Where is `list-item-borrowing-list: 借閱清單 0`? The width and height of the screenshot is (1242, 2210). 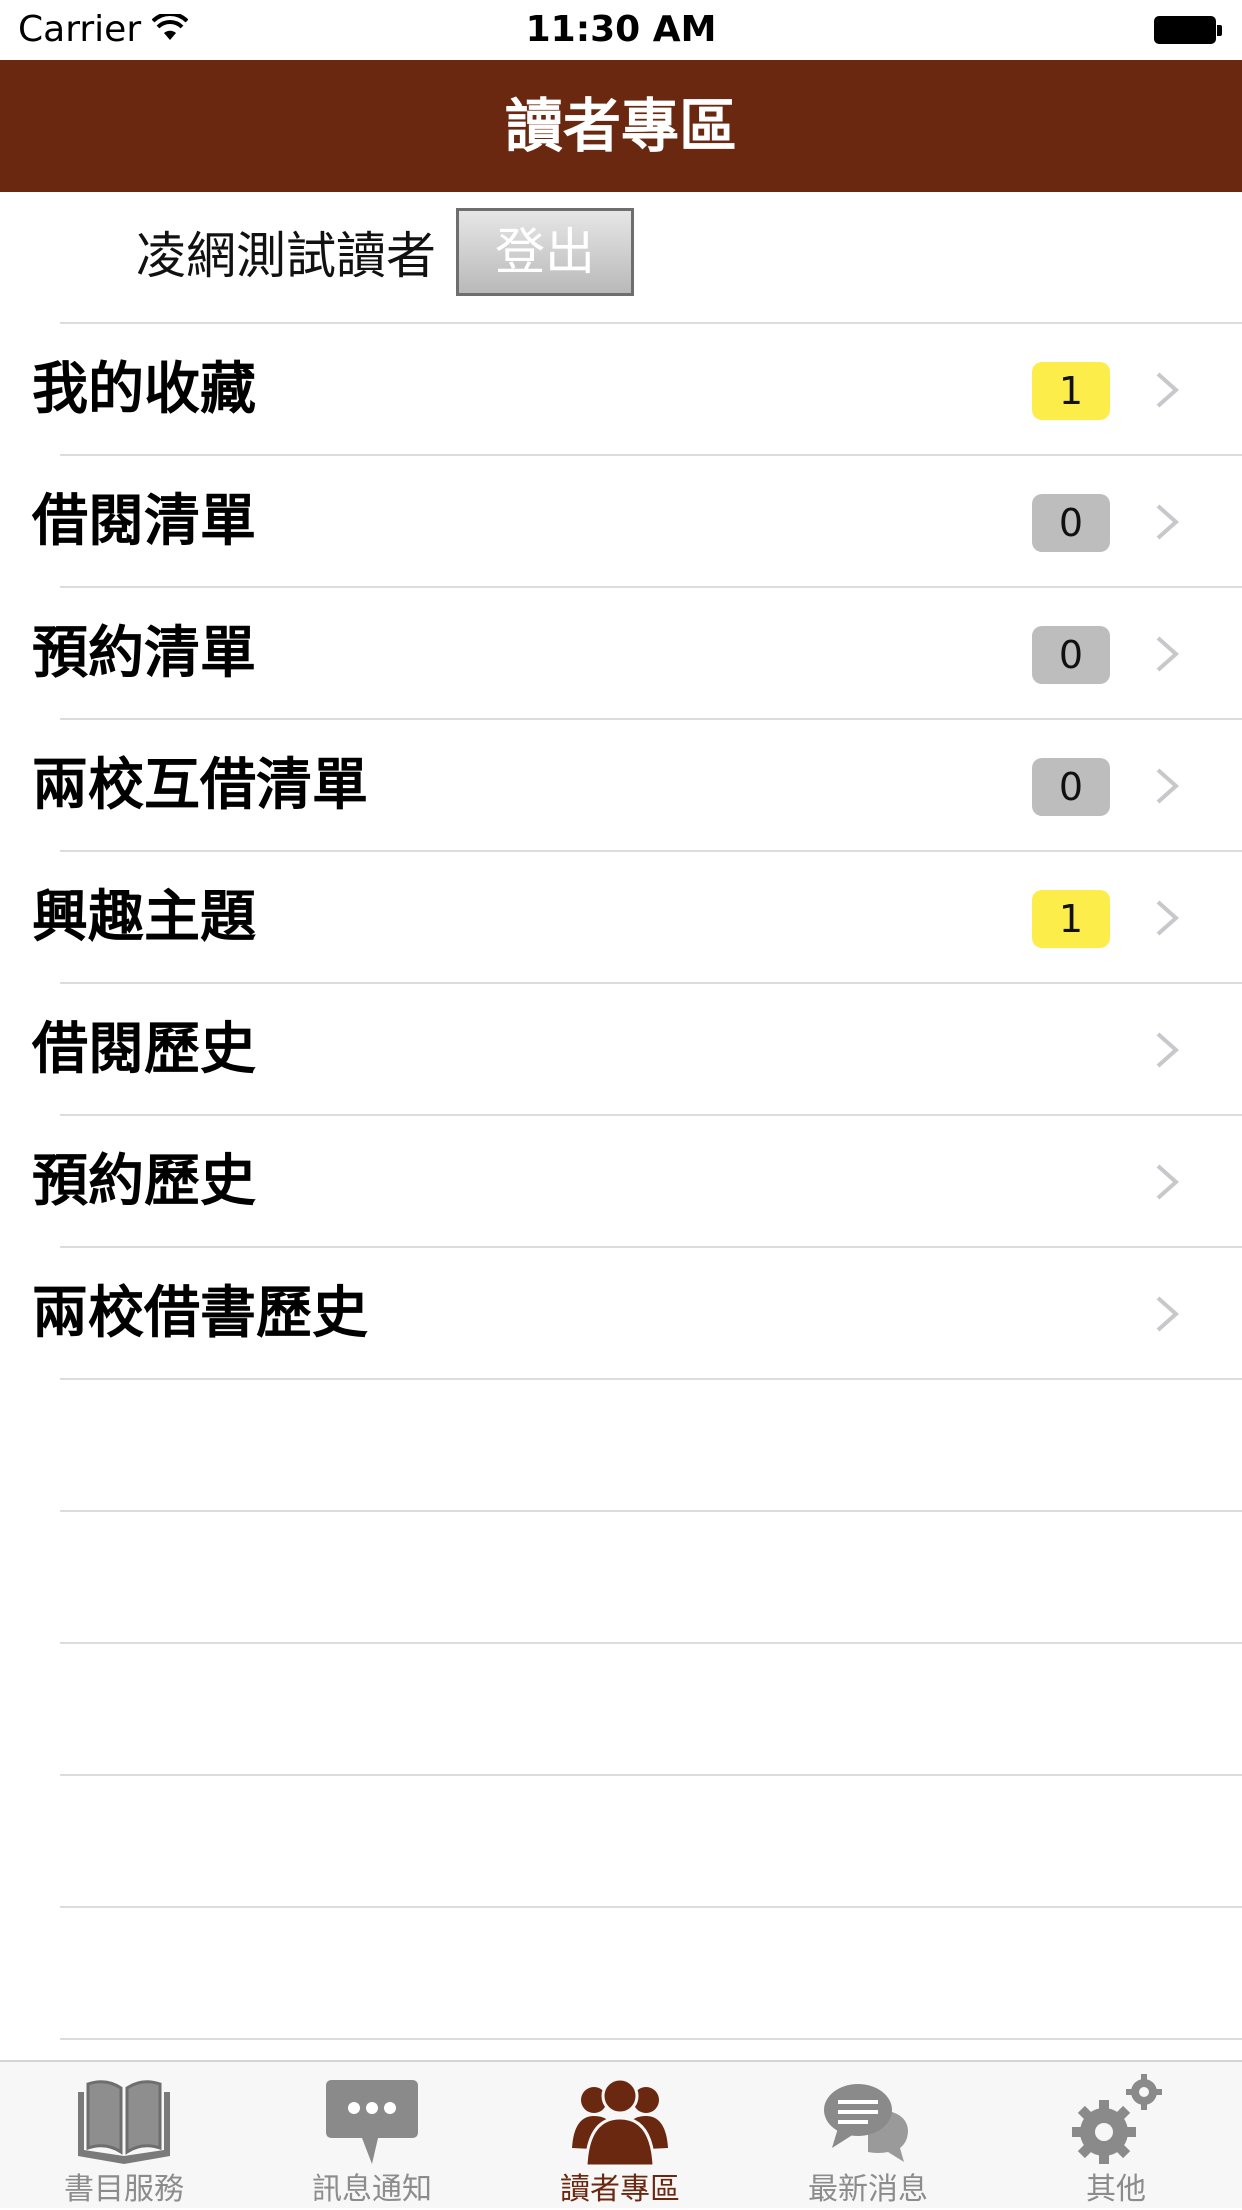 list-item-borrowing-list: 借閱清單 0 is located at coordinates (621, 522).